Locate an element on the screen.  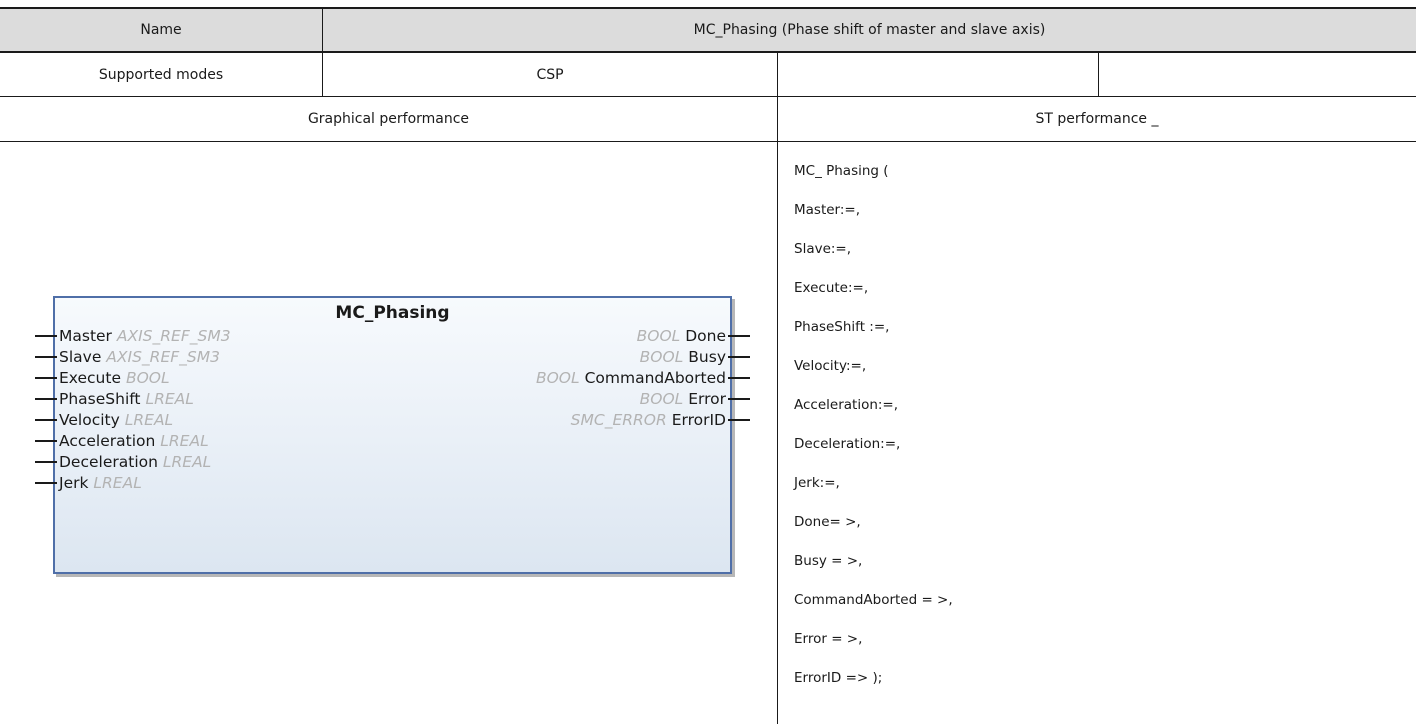
st-code-line: Slave:=, is located at coordinates (823, 249).